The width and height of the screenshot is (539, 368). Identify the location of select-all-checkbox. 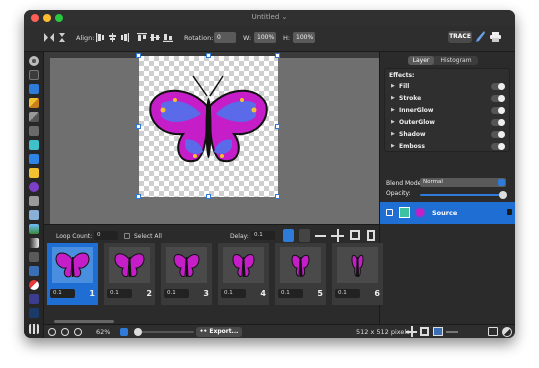
(127, 236).